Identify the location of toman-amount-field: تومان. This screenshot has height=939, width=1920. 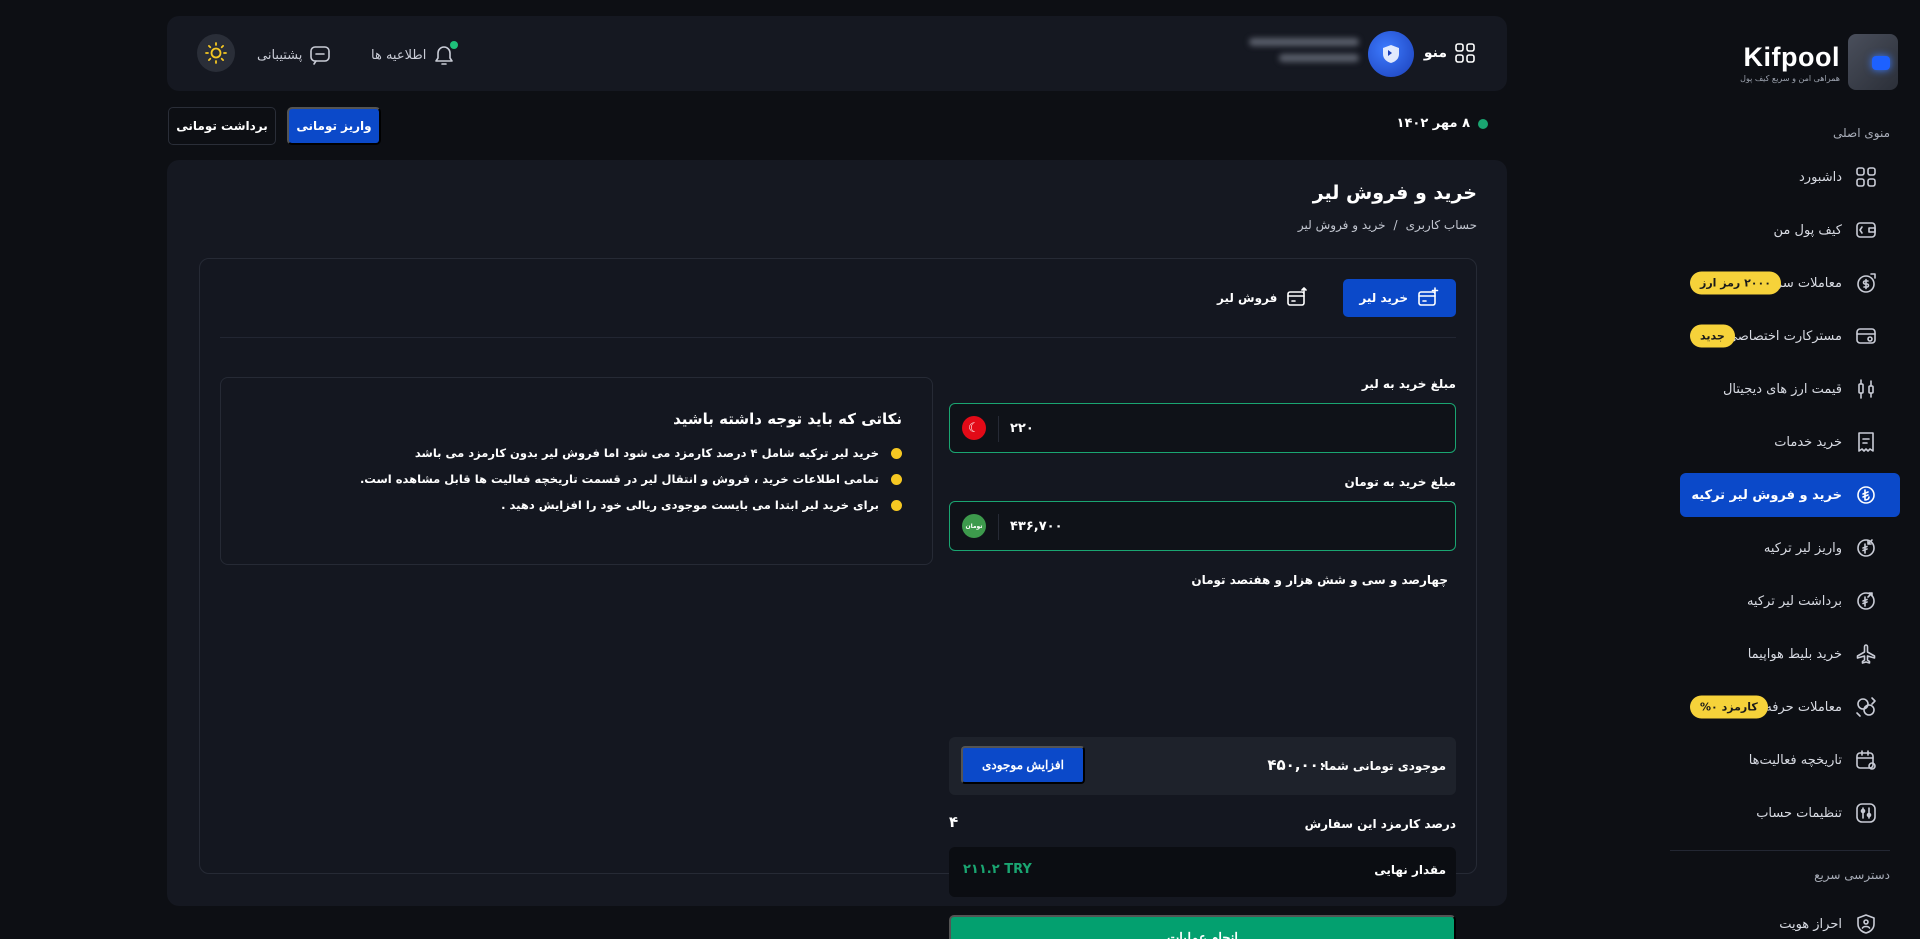
(1202, 526).